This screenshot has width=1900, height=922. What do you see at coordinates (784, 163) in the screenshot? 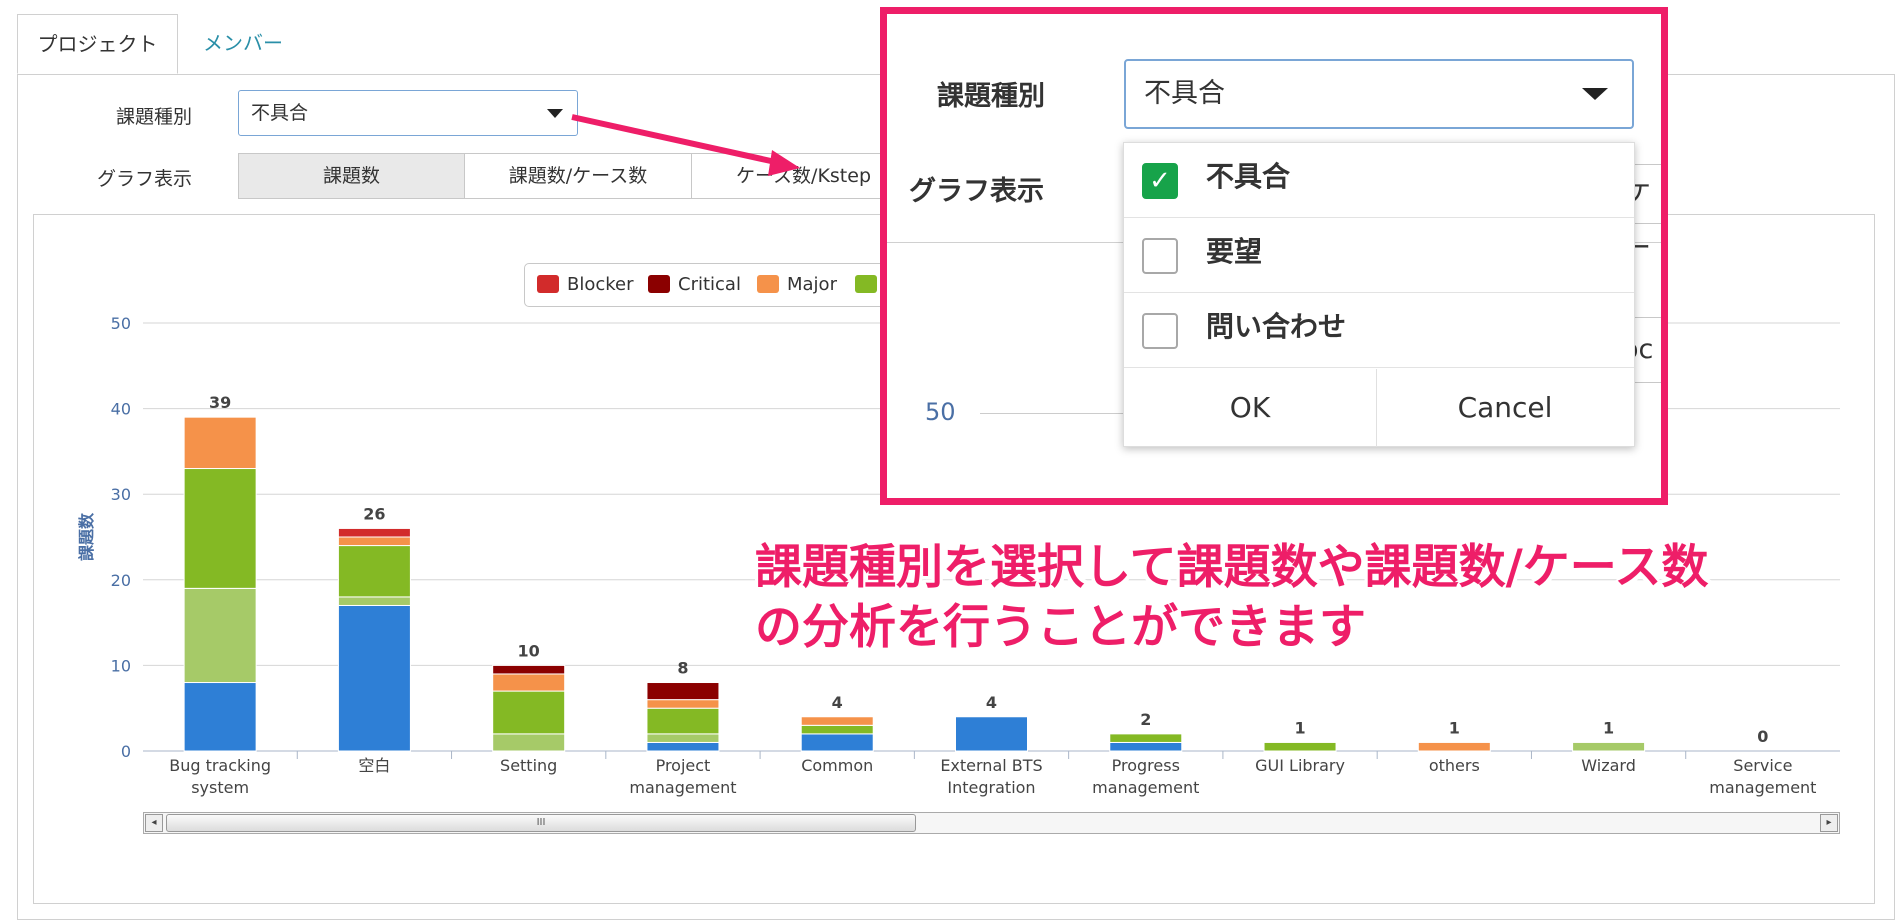
I see `arrow-head` at bounding box center [784, 163].